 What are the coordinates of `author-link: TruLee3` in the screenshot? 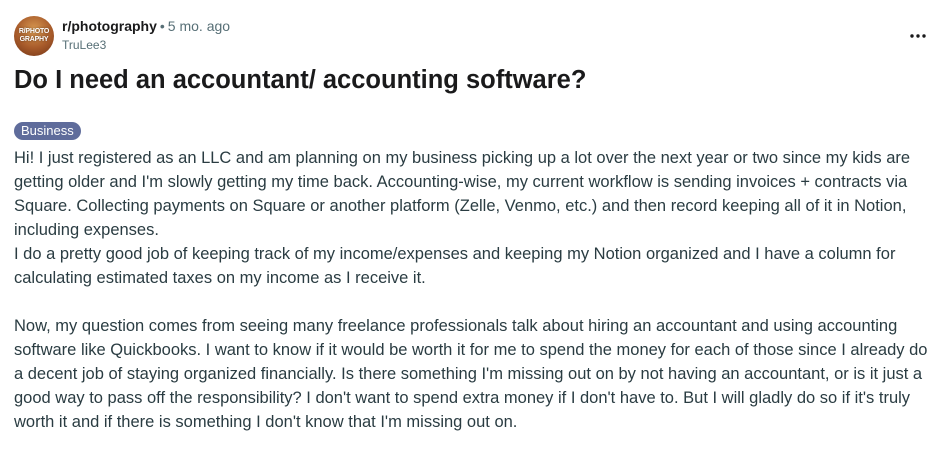 It's located at (146, 45).